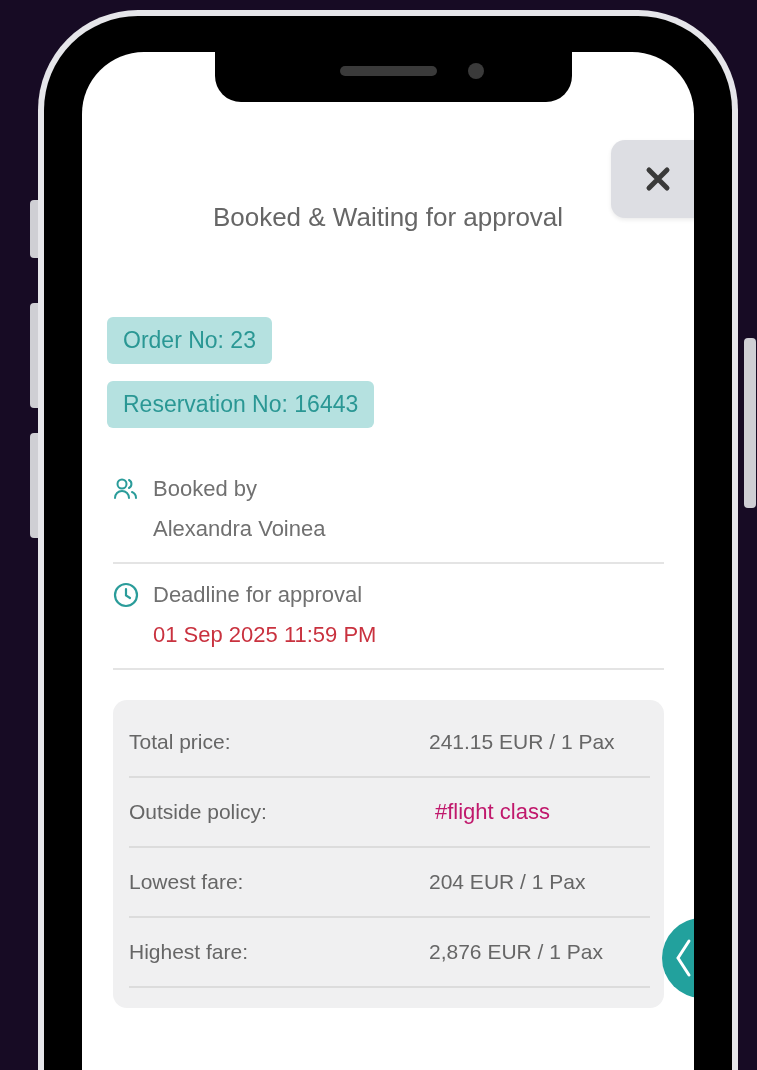 The height and width of the screenshot is (1070, 757). Describe the element at coordinates (187, 882) in the screenshot. I see `price-label: Lowest fare:` at that location.